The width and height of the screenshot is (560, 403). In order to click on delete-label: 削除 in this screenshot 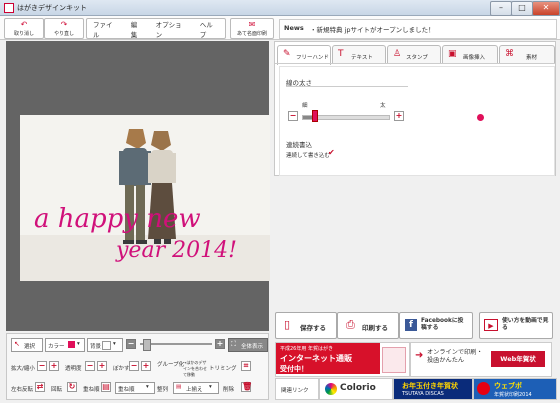, I will do `click(229, 390)`.